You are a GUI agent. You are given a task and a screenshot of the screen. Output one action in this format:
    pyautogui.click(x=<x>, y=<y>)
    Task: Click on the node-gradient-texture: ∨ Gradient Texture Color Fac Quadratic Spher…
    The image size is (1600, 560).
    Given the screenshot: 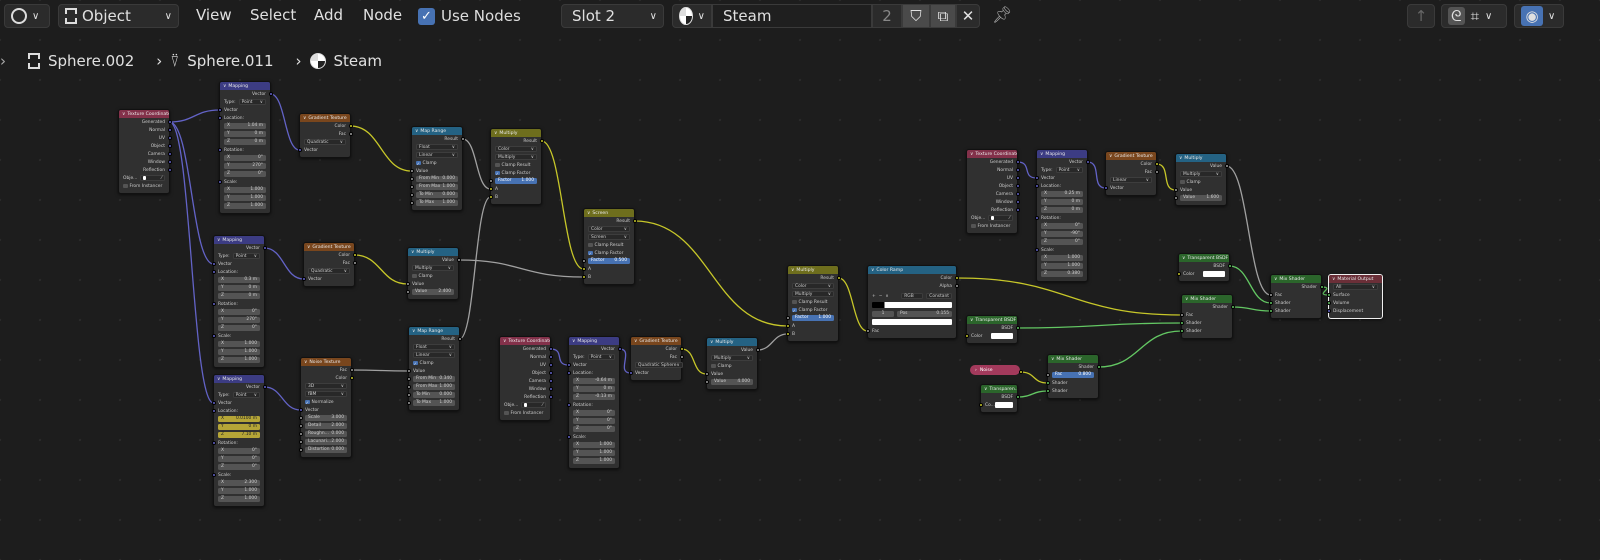 What is the action you would take?
    pyautogui.click(x=656, y=358)
    